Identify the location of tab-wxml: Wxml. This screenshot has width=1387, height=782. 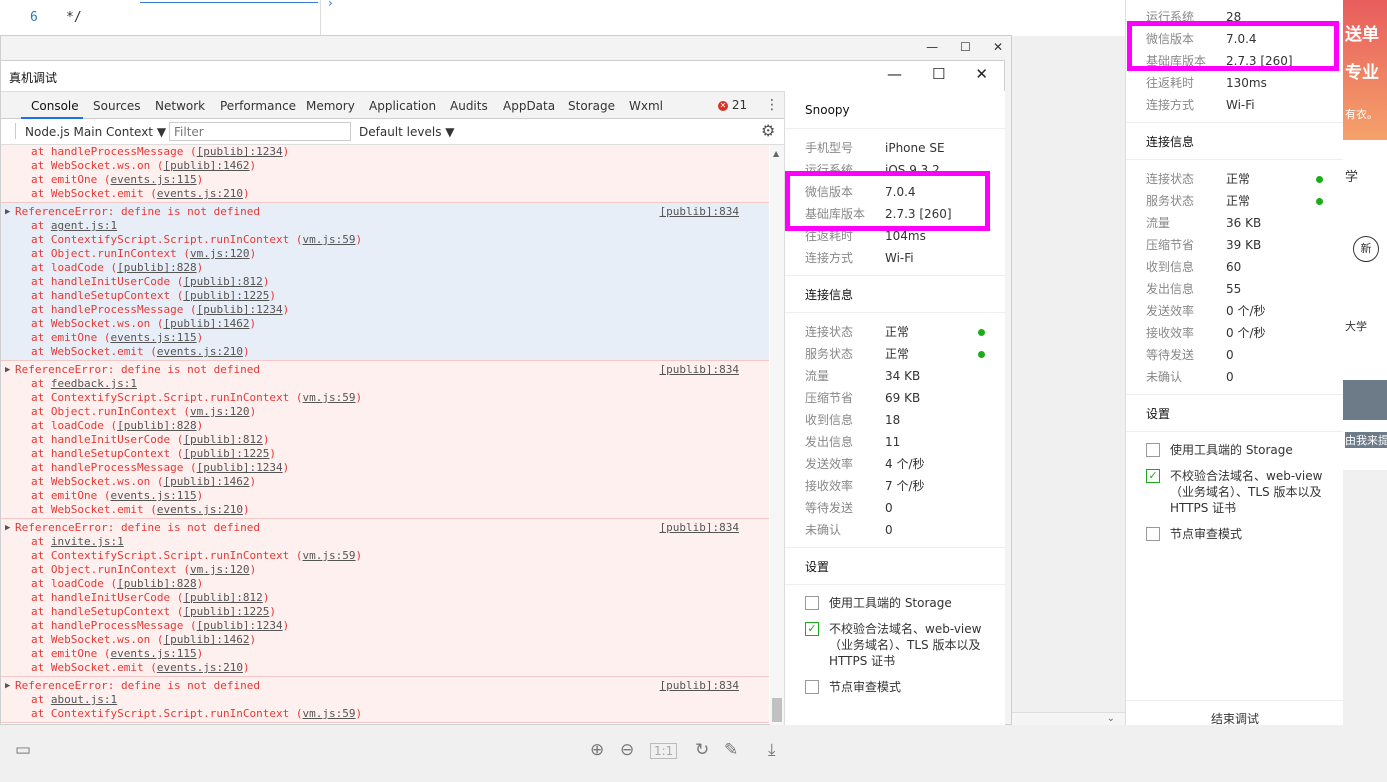
(646, 106).